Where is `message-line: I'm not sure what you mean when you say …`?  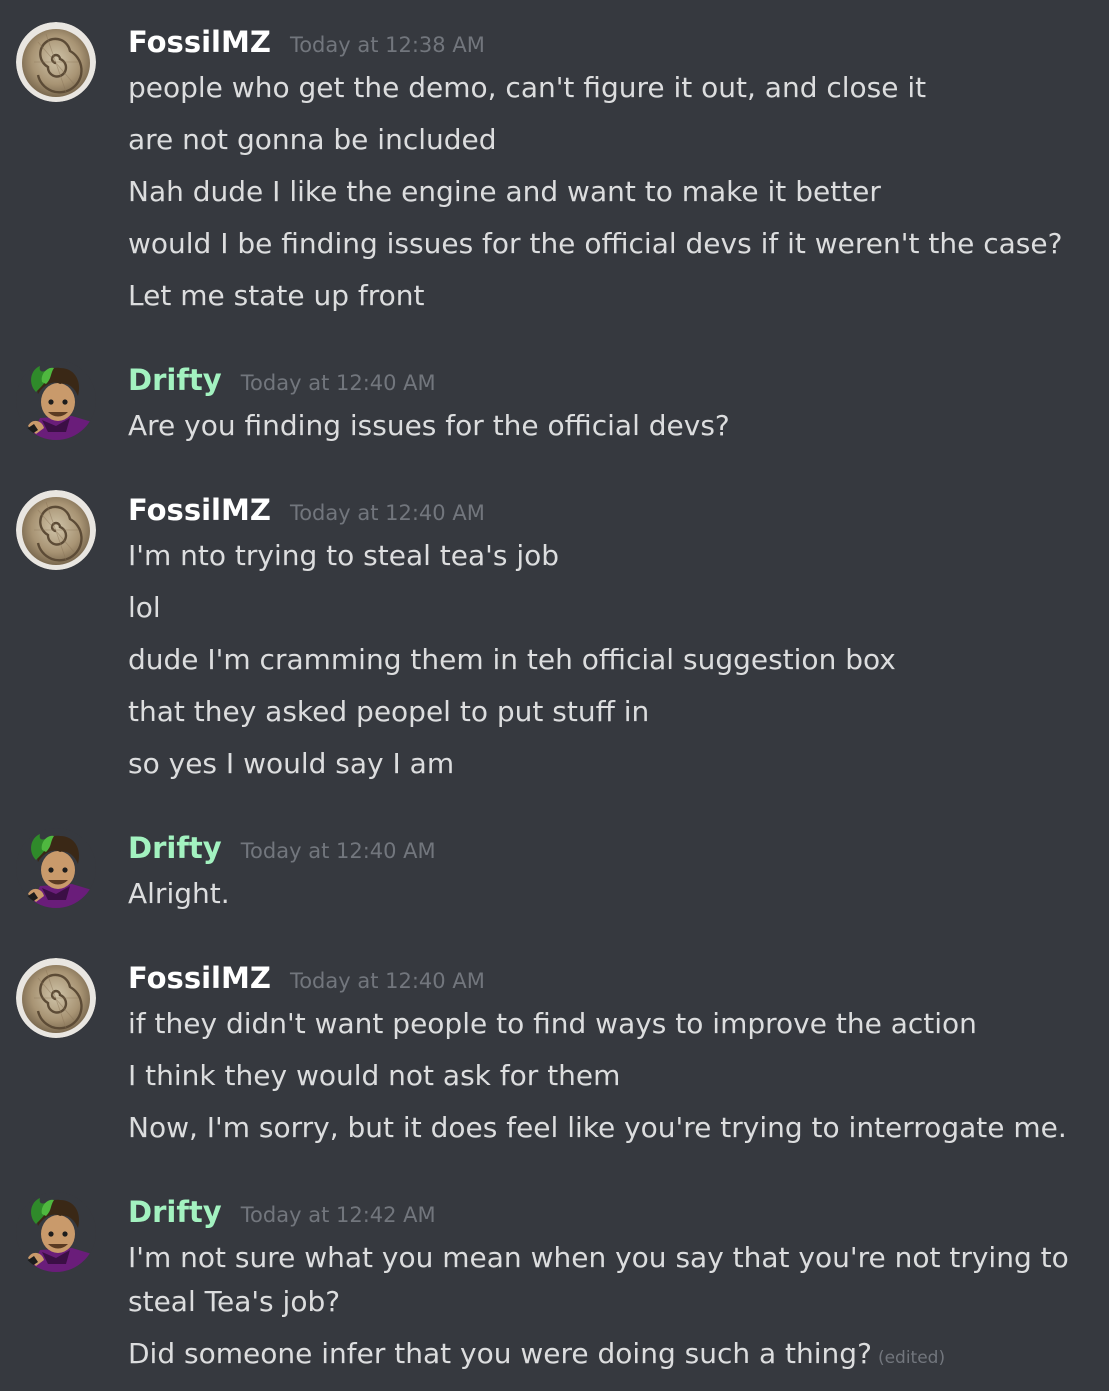 message-line: I'm not sure what you mean when you say … is located at coordinates (598, 1279).